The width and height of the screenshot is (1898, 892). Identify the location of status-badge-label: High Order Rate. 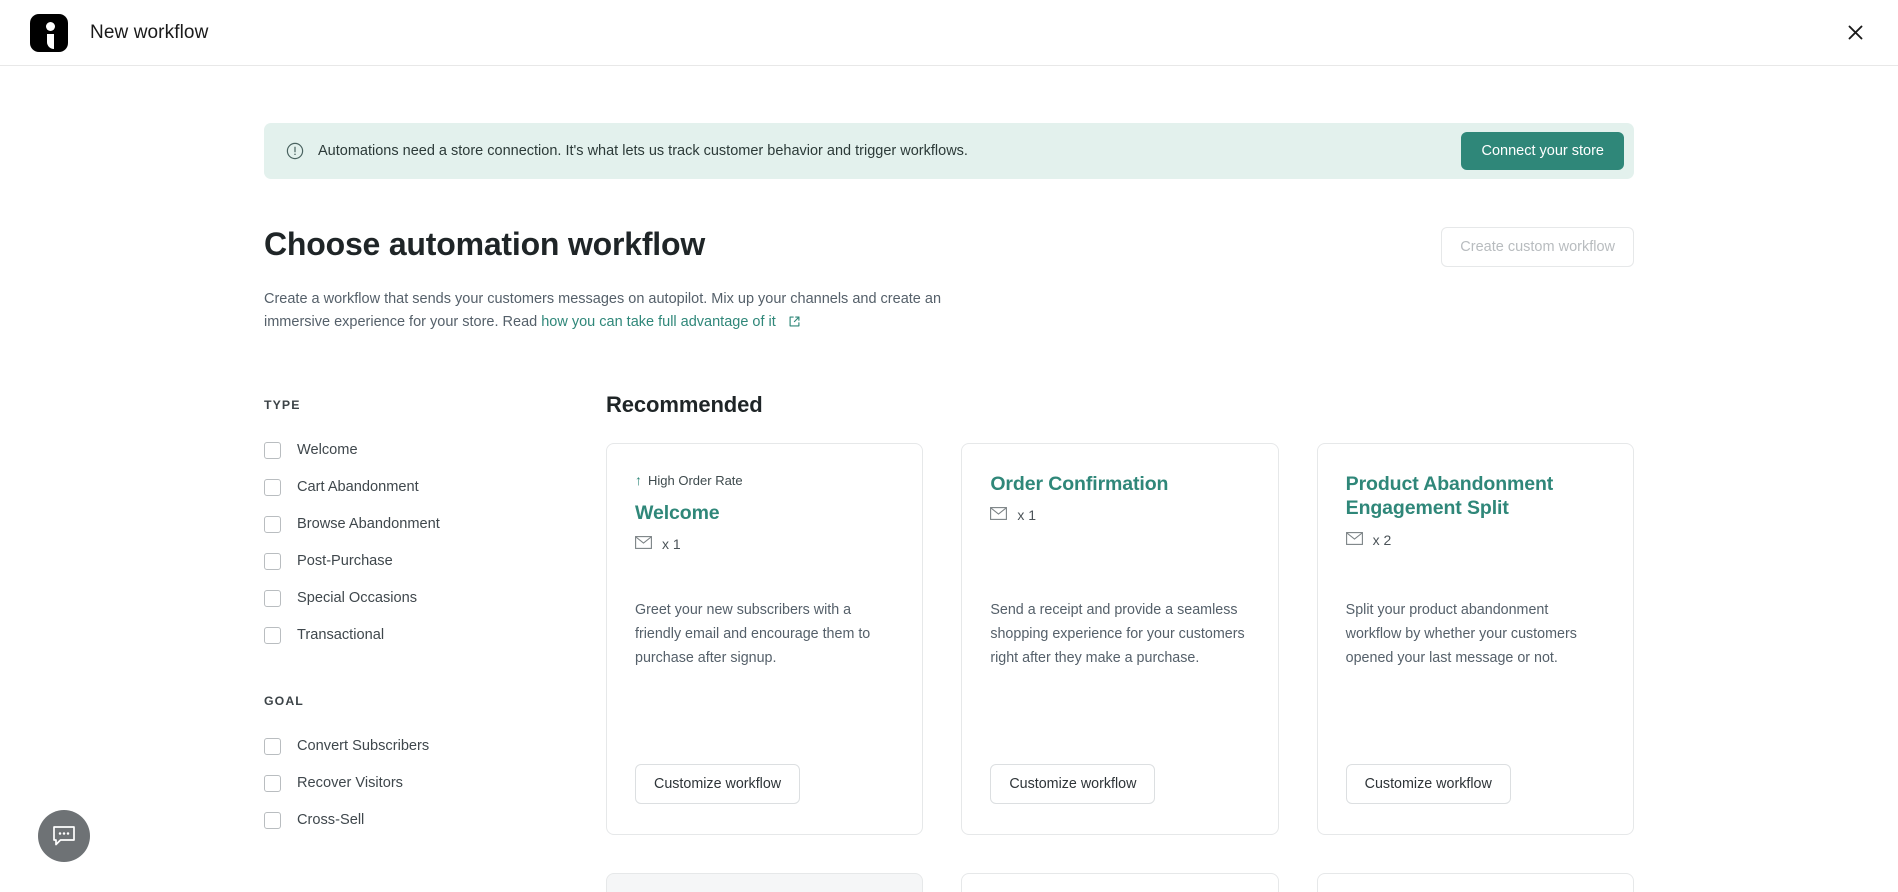
(695, 480).